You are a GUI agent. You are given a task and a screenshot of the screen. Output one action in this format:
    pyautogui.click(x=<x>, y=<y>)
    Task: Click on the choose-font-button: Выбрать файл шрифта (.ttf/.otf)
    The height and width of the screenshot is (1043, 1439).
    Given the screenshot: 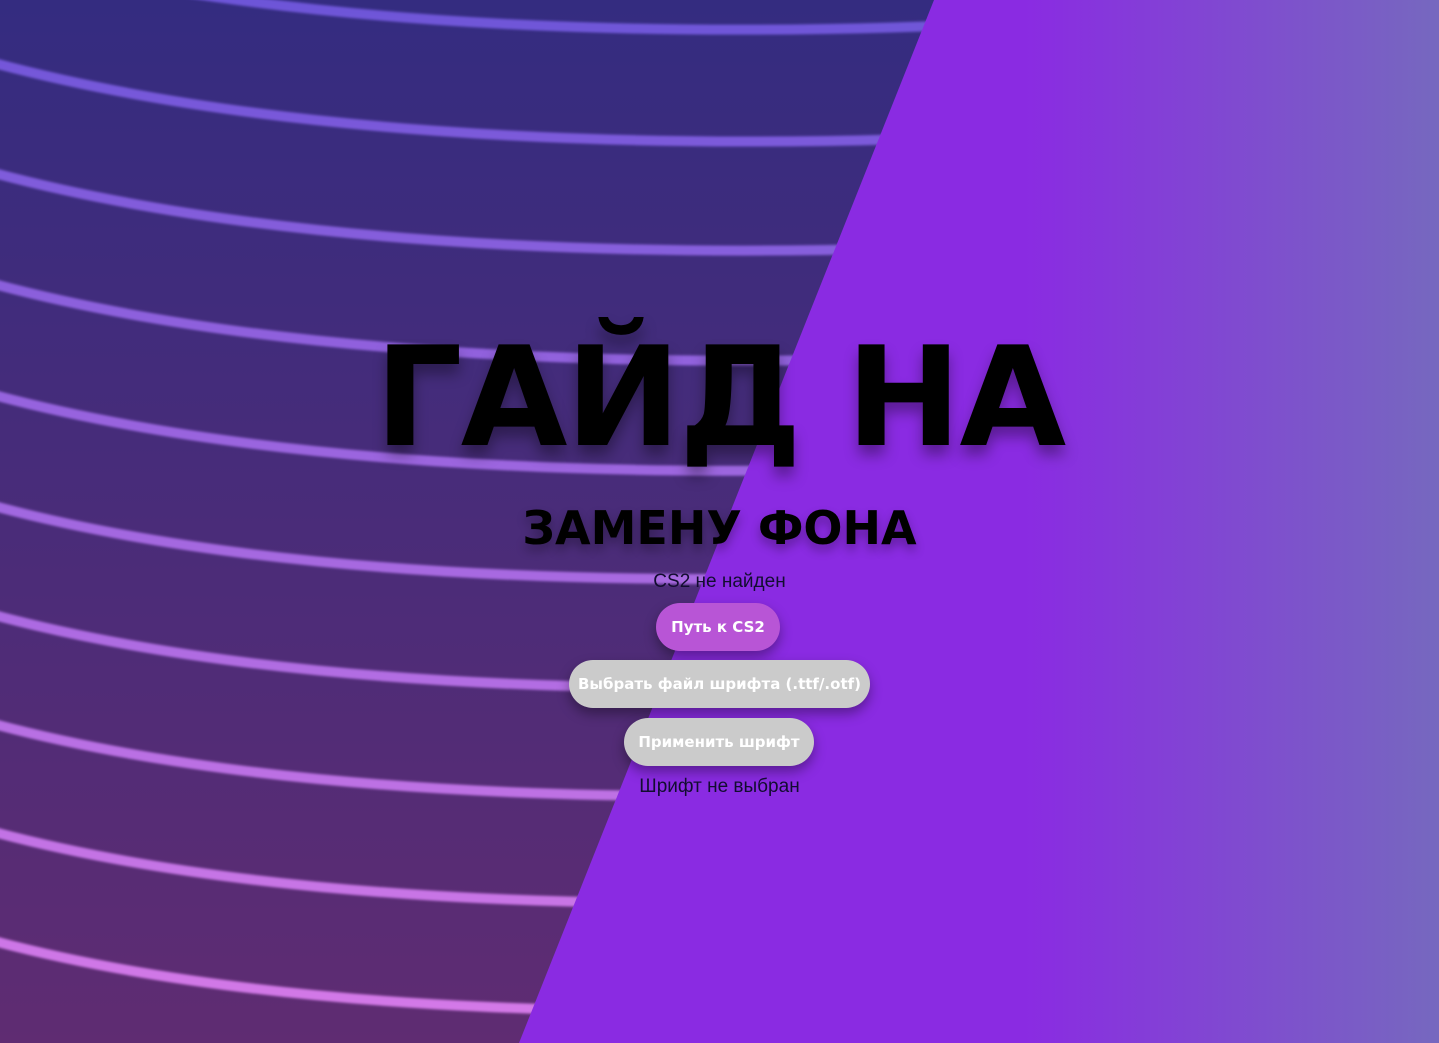 What is the action you would take?
    pyautogui.click(x=719, y=684)
    